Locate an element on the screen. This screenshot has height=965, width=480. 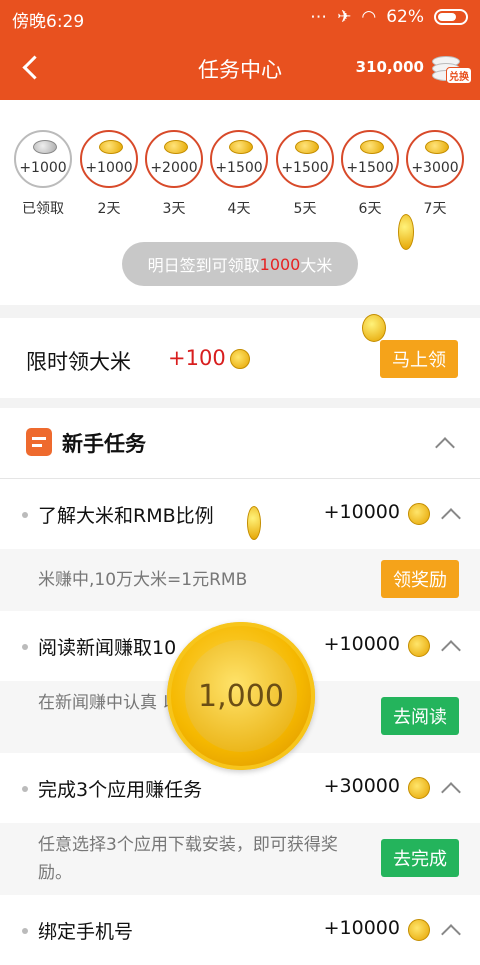
task-name: 完成3个应用赚任务 is located at coordinates (120, 790).